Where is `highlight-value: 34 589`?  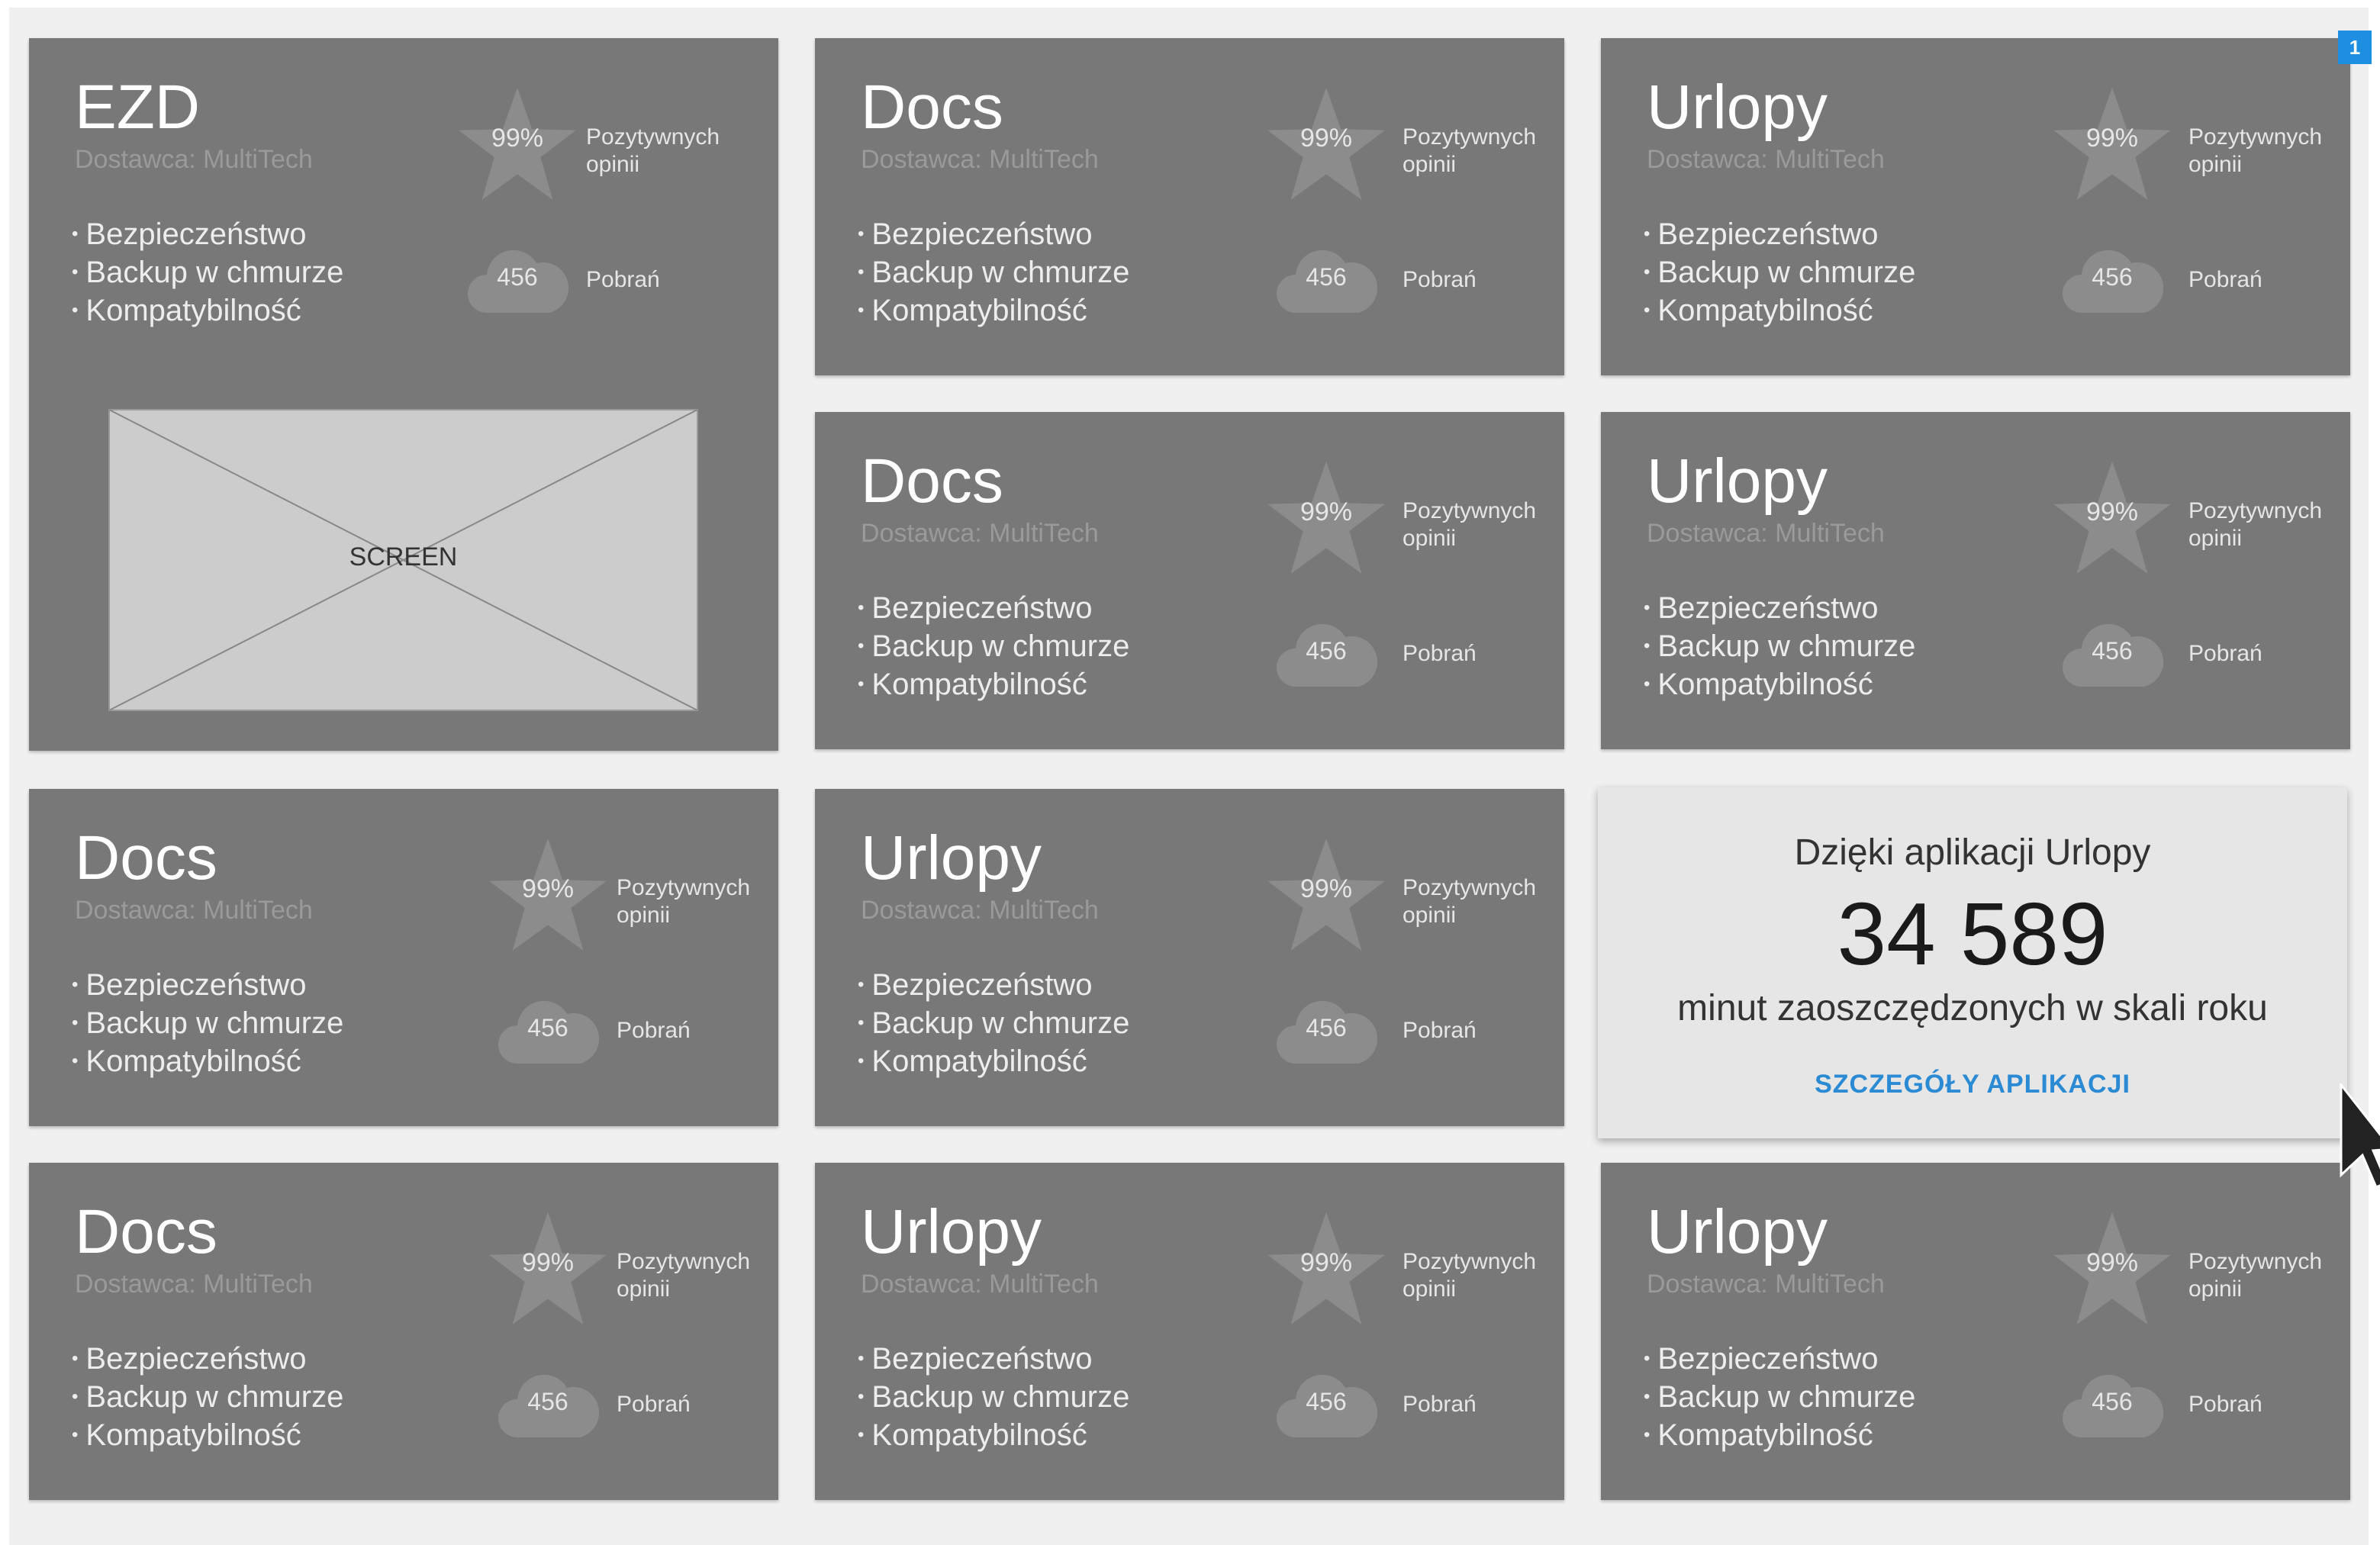 highlight-value: 34 589 is located at coordinates (1972, 933).